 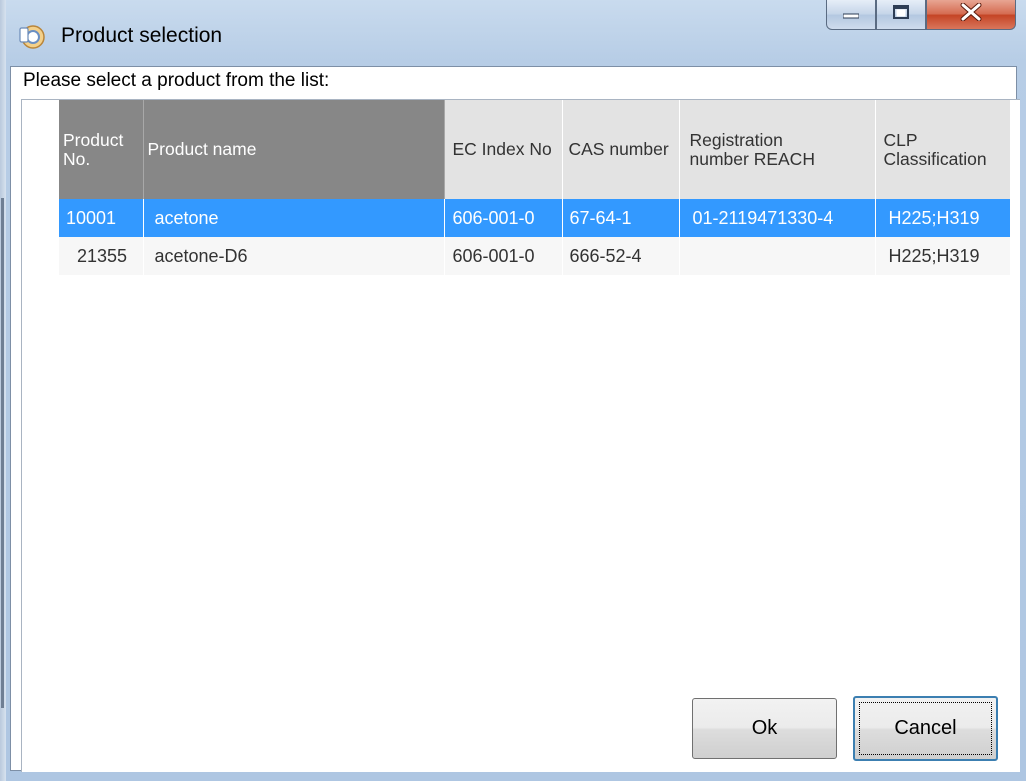 What do you see at coordinates (777, 218) in the screenshot?
I see `cell-registration-number: 01-2119471330-4` at bounding box center [777, 218].